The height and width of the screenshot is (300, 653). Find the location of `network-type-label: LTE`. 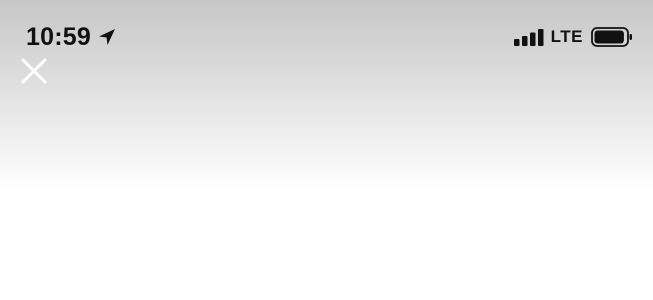

network-type-label: LTE is located at coordinates (566, 36).